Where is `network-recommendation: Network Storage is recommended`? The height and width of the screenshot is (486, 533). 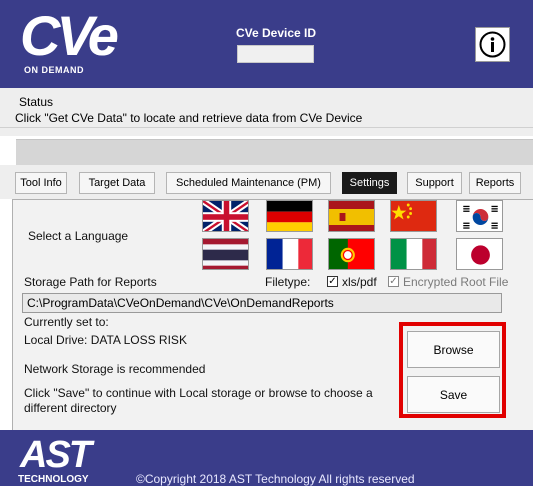
network-recommendation: Network Storage is recommended is located at coordinates (115, 369).